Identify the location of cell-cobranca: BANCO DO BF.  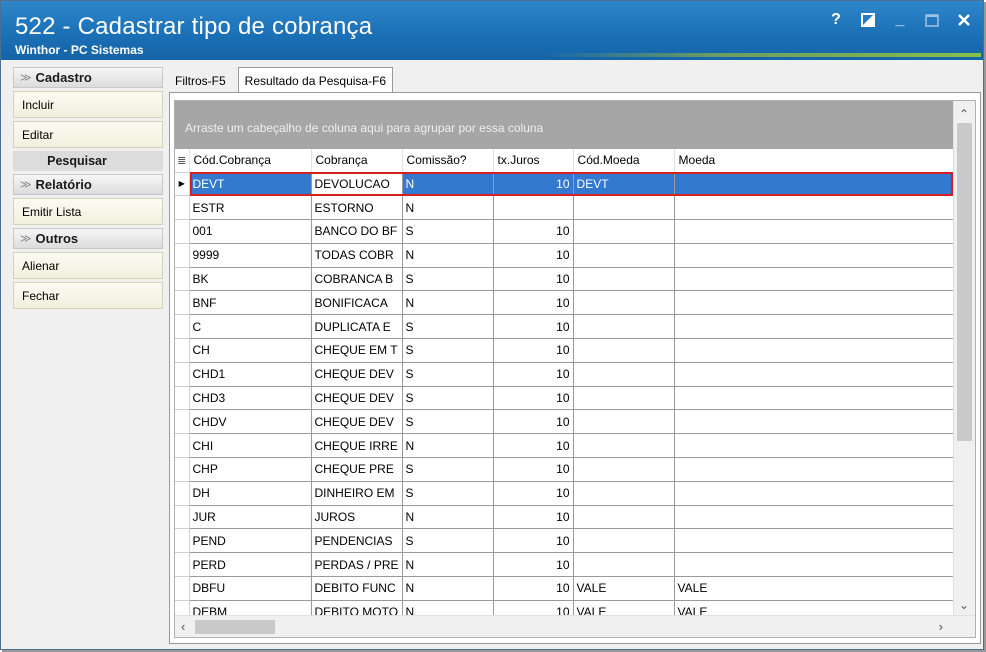
(357, 231).